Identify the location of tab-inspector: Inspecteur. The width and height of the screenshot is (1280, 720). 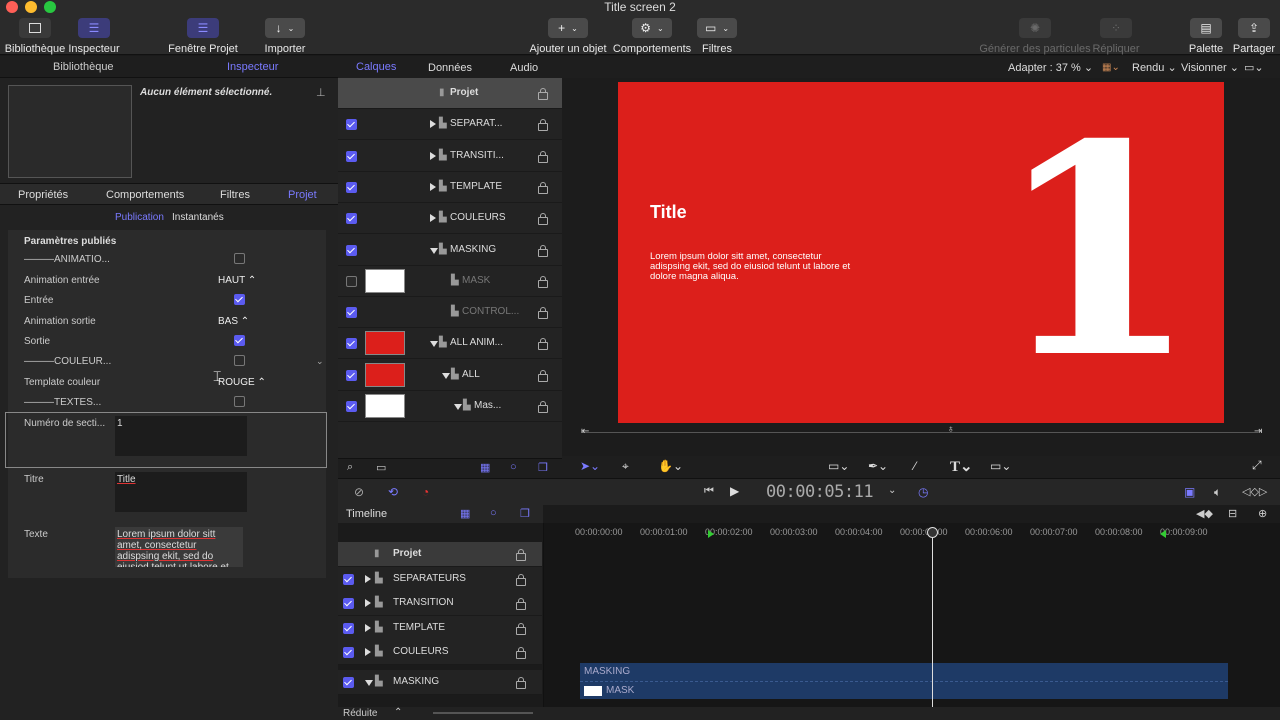
(252, 67).